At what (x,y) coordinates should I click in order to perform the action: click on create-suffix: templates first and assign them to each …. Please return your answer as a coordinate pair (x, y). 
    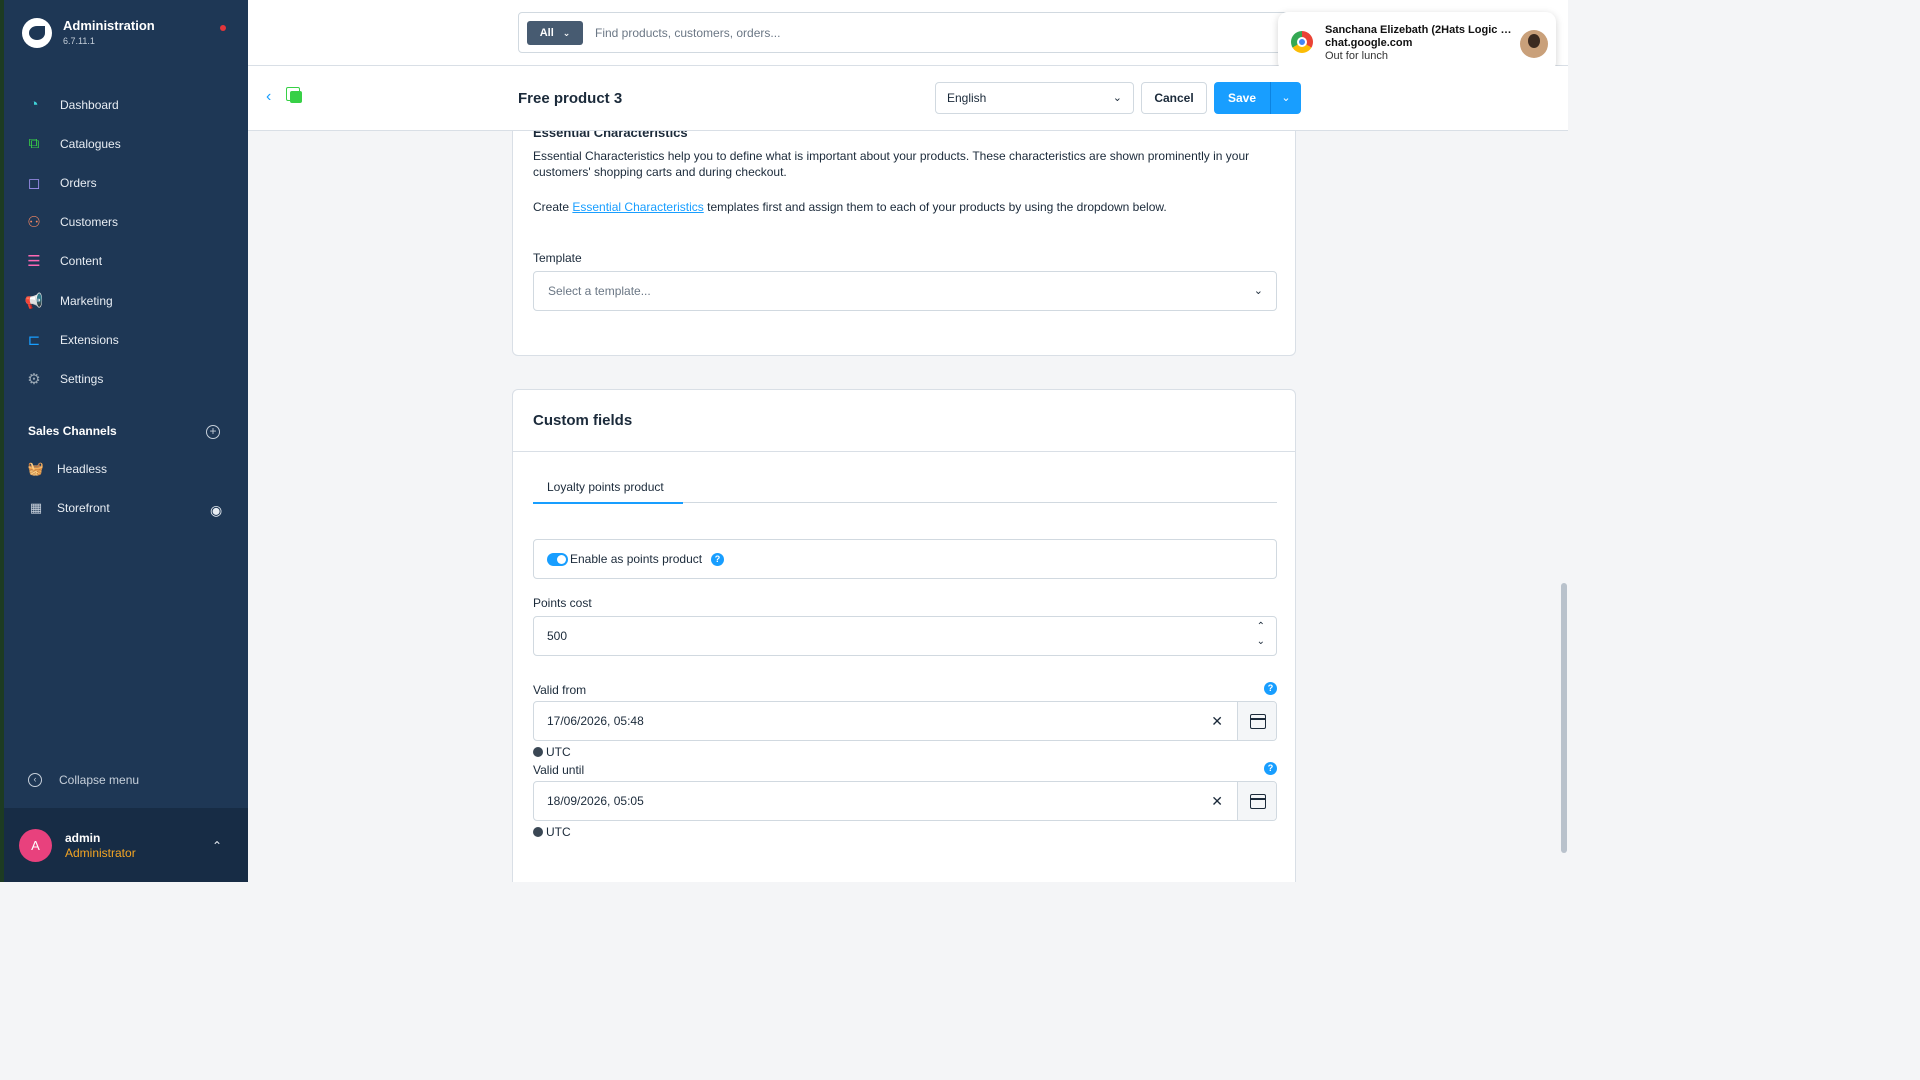
    Looking at the image, I should click on (937, 207).